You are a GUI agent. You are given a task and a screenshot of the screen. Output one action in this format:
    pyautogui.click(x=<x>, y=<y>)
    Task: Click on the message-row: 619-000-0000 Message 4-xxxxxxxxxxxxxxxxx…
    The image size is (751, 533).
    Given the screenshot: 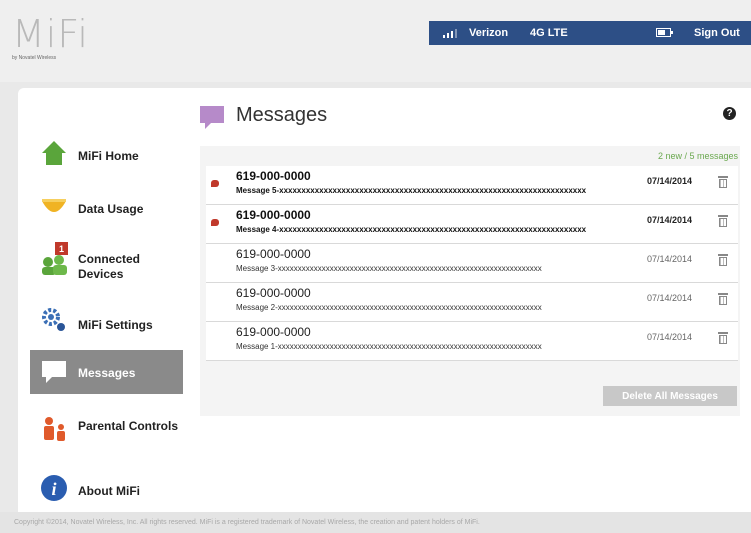 What is the action you would take?
    pyautogui.click(x=472, y=224)
    